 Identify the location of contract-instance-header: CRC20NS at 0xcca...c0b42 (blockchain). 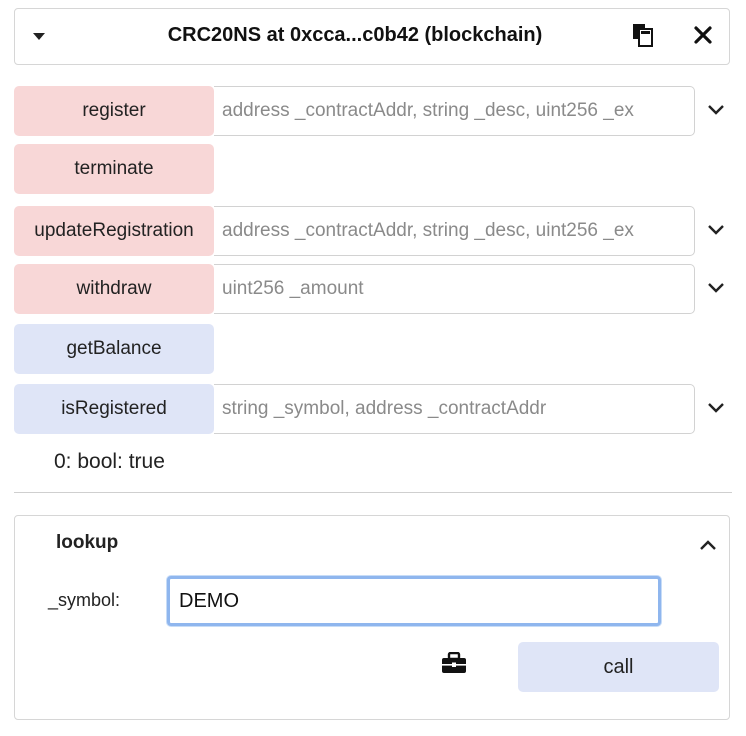
(372, 36).